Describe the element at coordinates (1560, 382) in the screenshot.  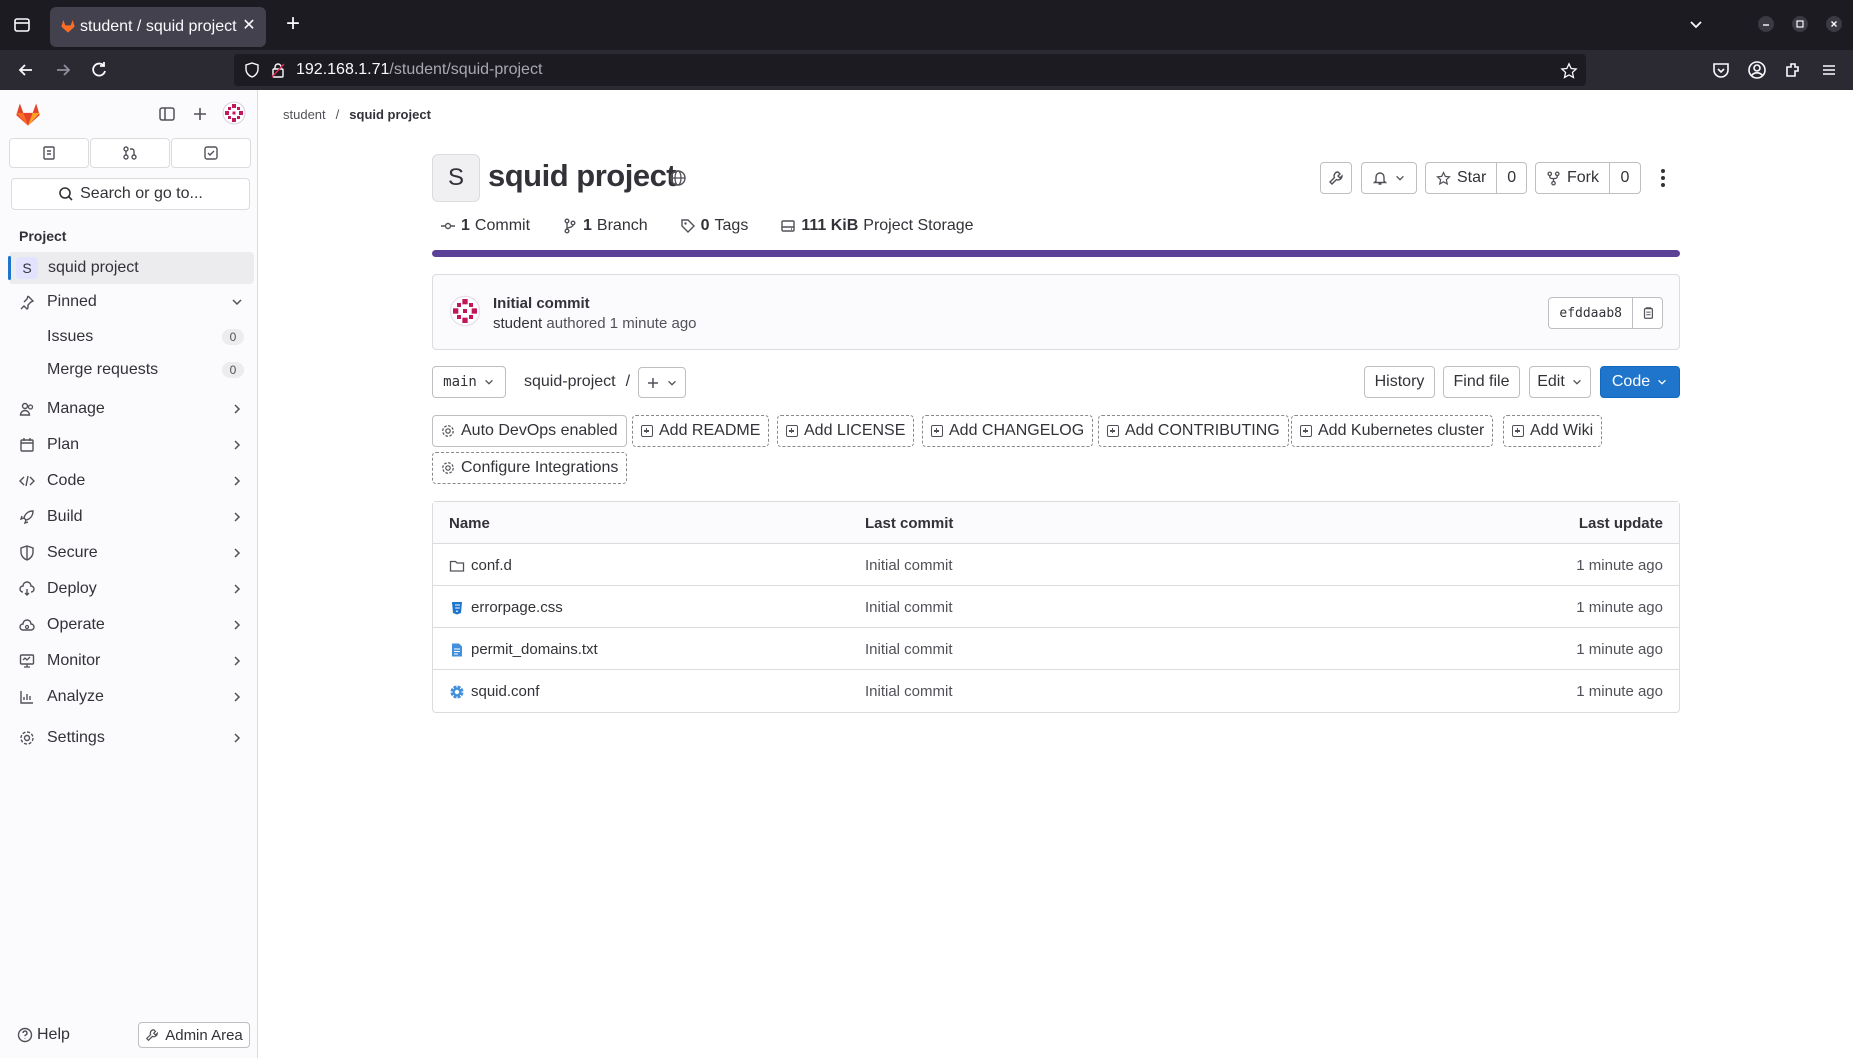
I see `edit-dropdown: Edit` at that location.